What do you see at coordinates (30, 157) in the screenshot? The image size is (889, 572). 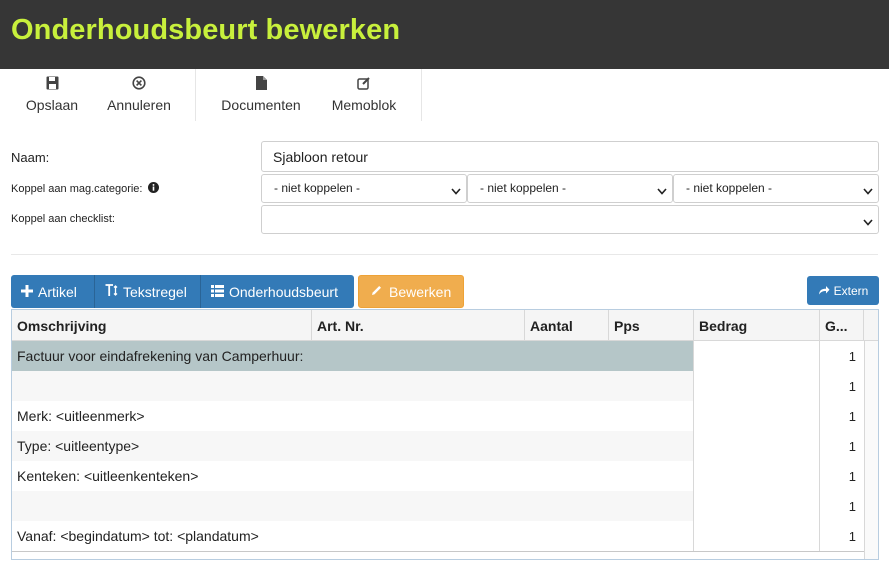 I see `naam-label: Naam:` at bounding box center [30, 157].